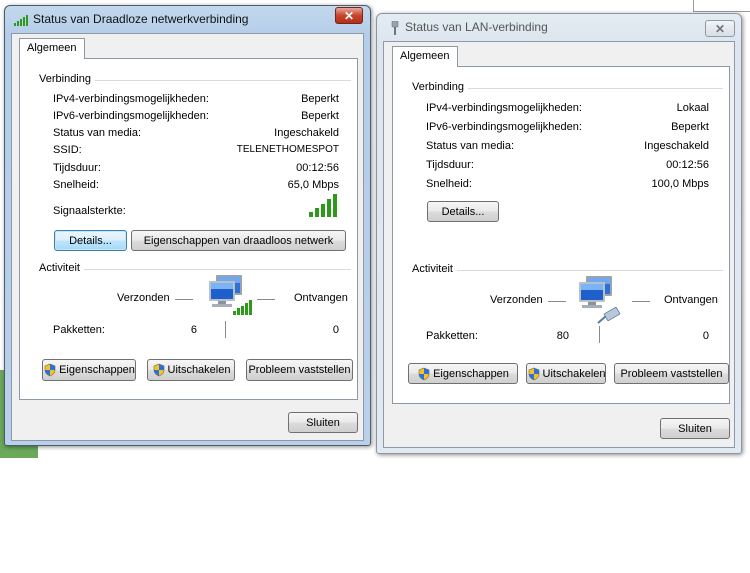  What do you see at coordinates (21, 20) in the screenshot?
I see `wireless-signal-icon` at bounding box center [21, 20].